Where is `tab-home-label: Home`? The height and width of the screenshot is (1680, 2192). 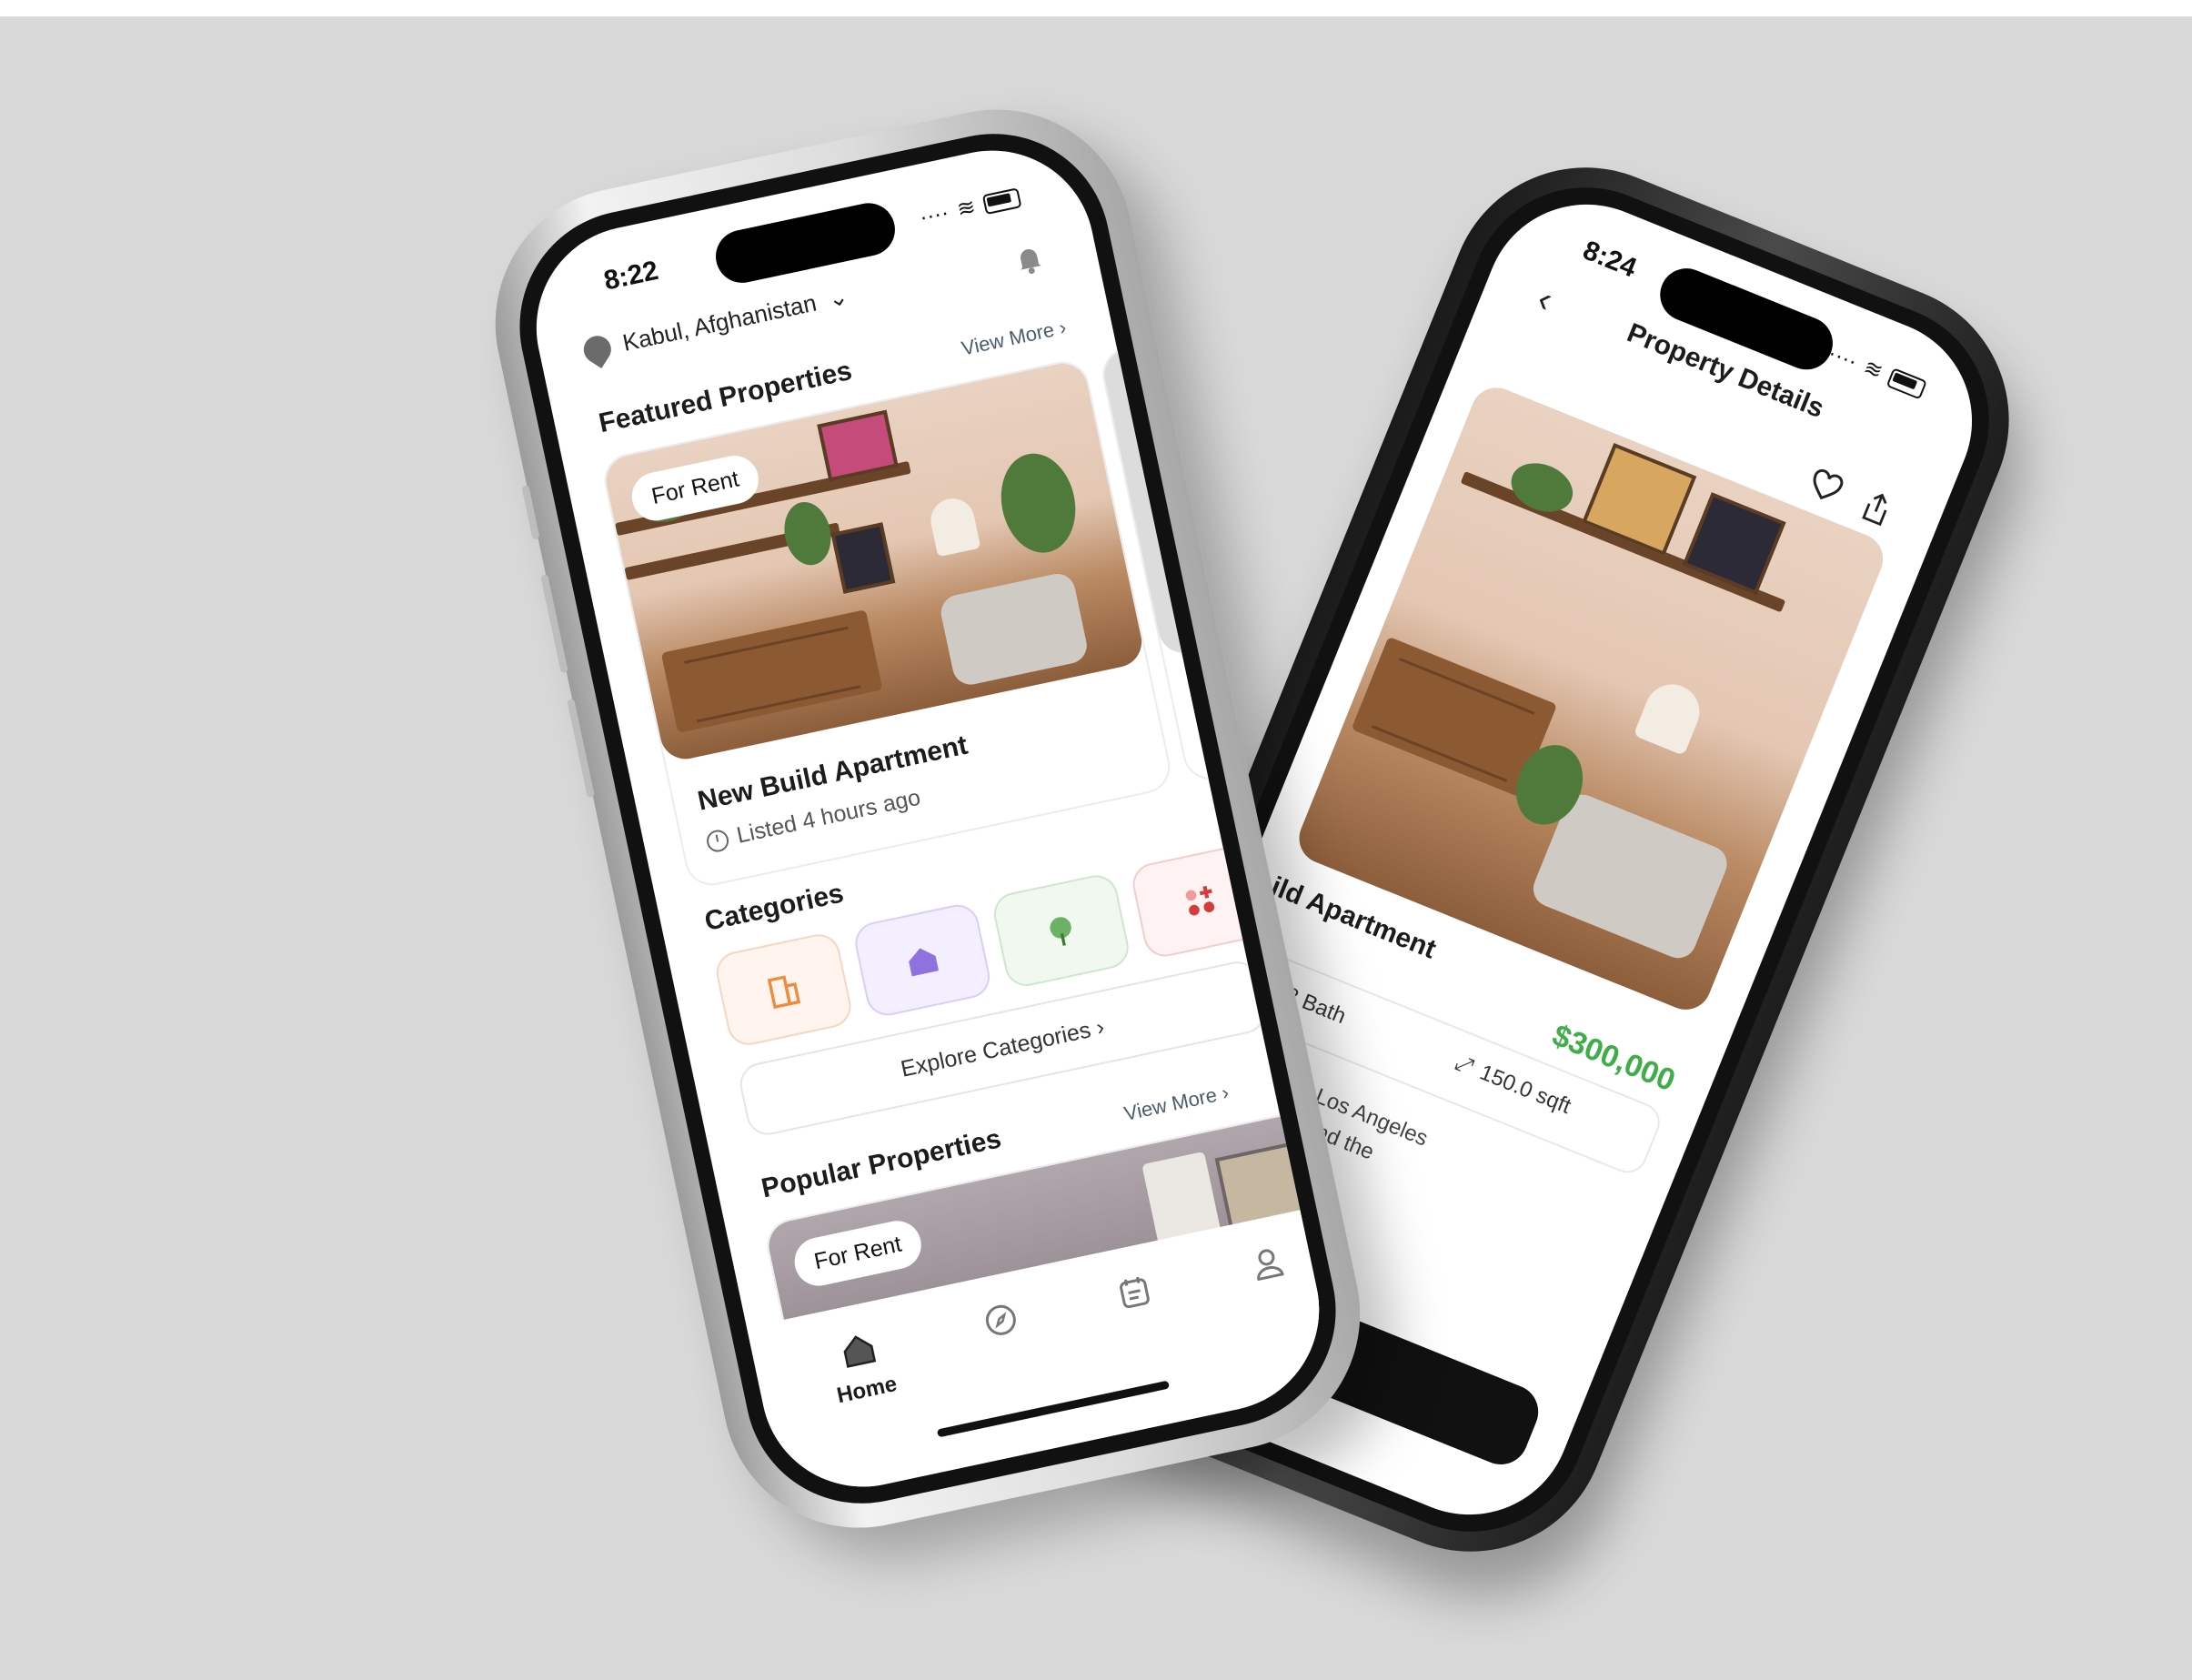 tab-home-label: Home is located at coordinates (867, 1390).